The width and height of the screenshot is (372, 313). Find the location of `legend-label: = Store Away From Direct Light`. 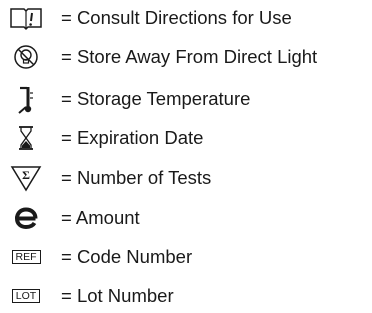

legend-label: = Store Away From Direct Light is located at coordinates (189, 56).